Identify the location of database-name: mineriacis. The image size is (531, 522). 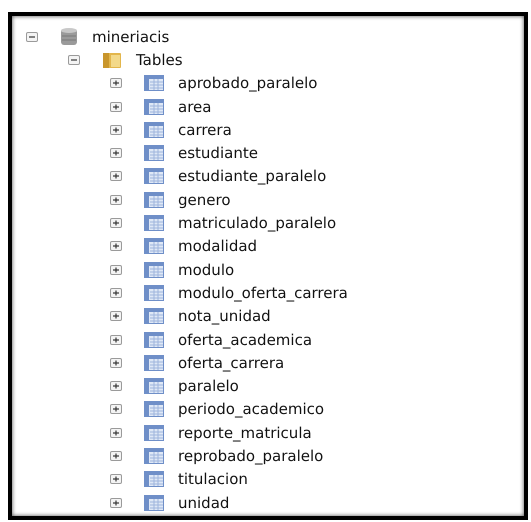
(131, 37).